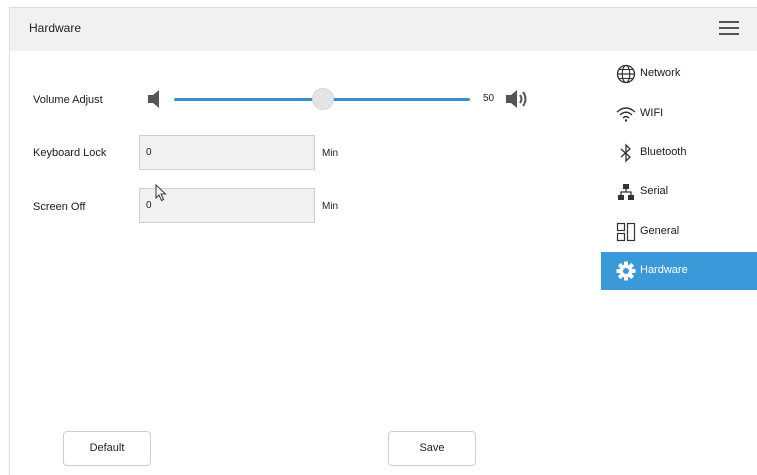  I want to click on sidebar-item-label: General, so click(660, 231).